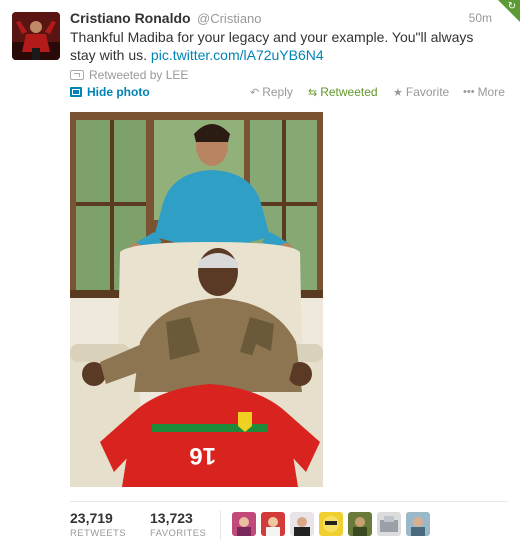 The height and width of the screenshot is (545, 520). I want to click on retweets-label: RETWEETS, so click(98, 533).